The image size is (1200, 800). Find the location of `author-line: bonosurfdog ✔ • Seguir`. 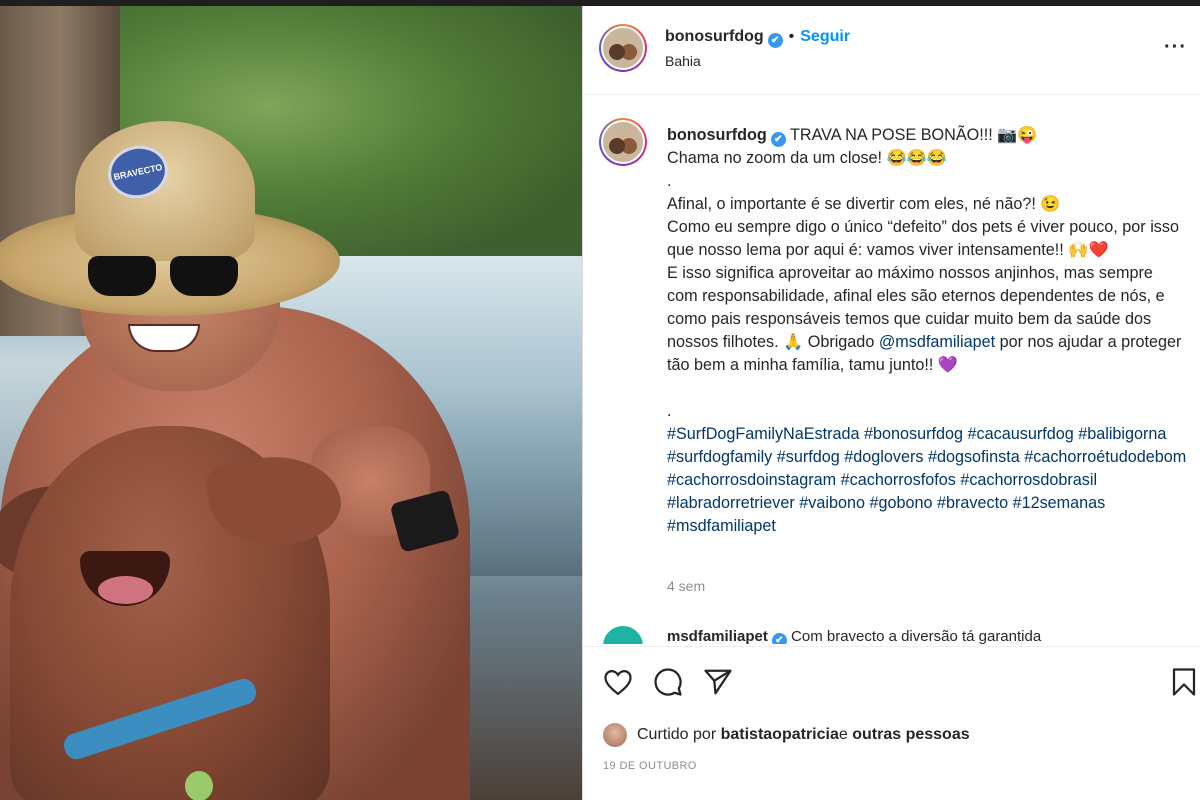

author-line: bonosurfdog ✔ • Seguir is located at coordinates (757, 38).